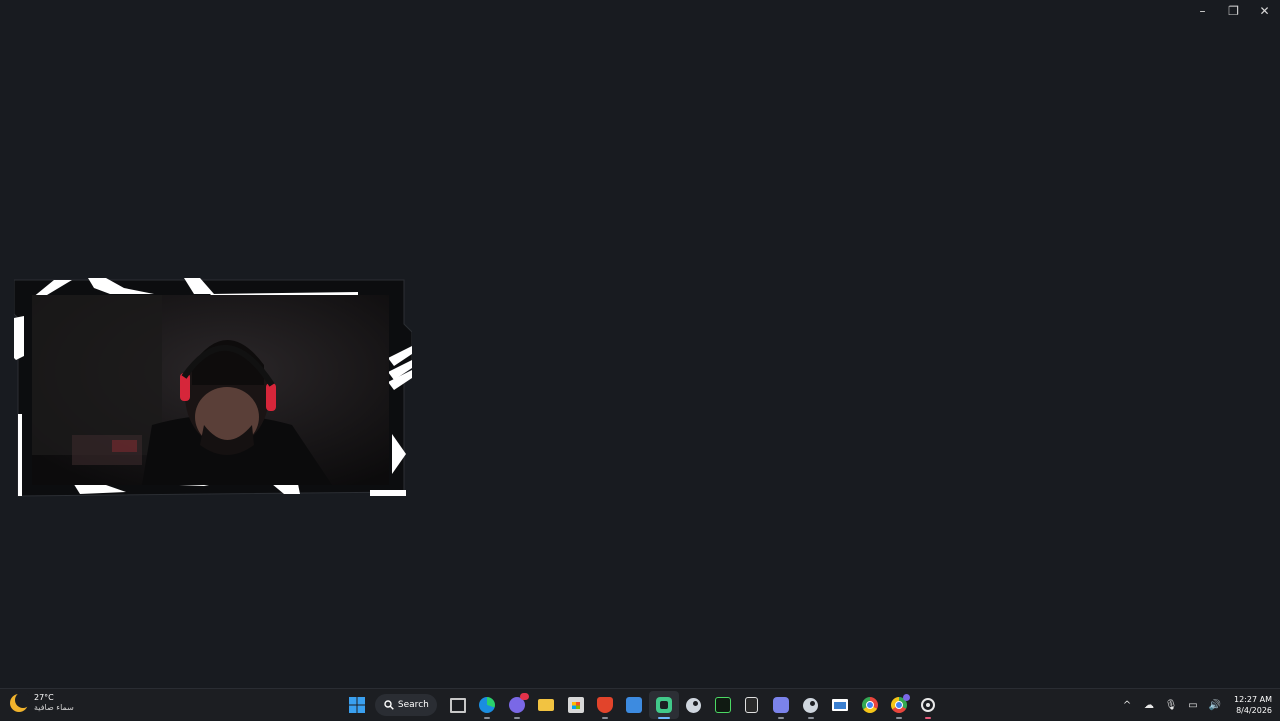  Describe the element at coordinates (1171, 705) in the screenshot. I see `microphone-icon: 🎙` at that location.